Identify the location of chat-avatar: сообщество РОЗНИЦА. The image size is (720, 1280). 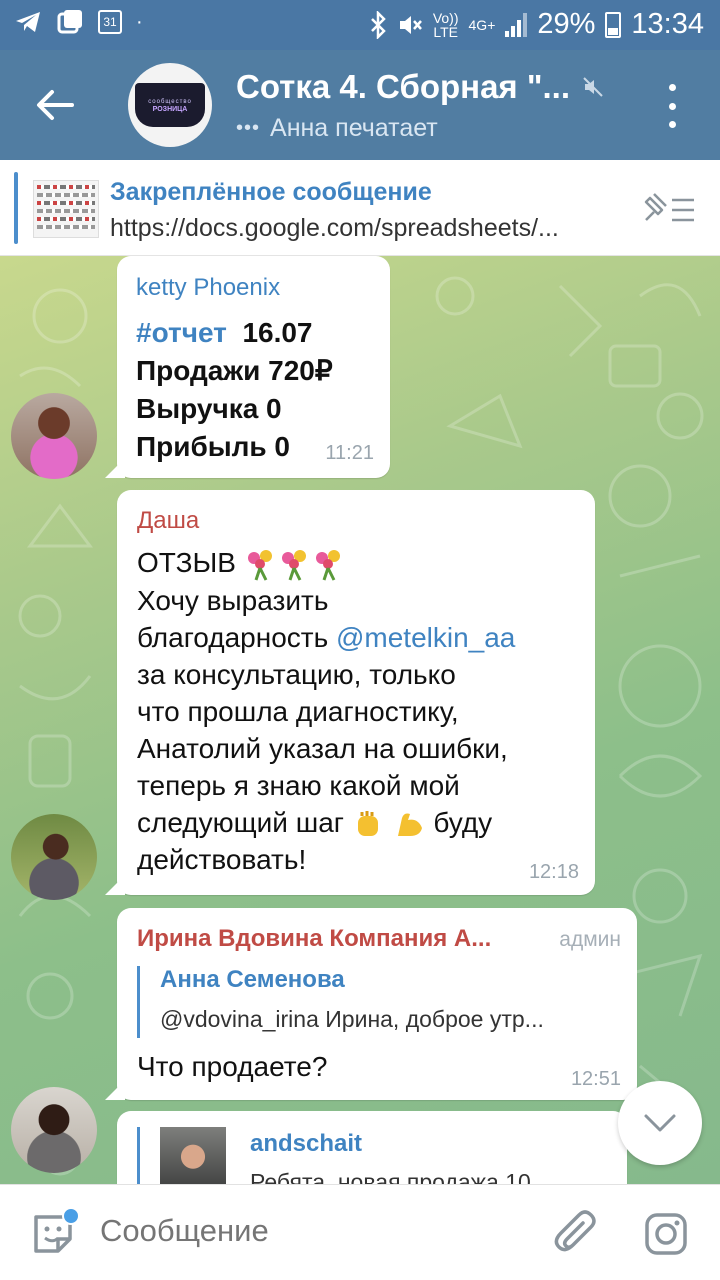
(170, 105).